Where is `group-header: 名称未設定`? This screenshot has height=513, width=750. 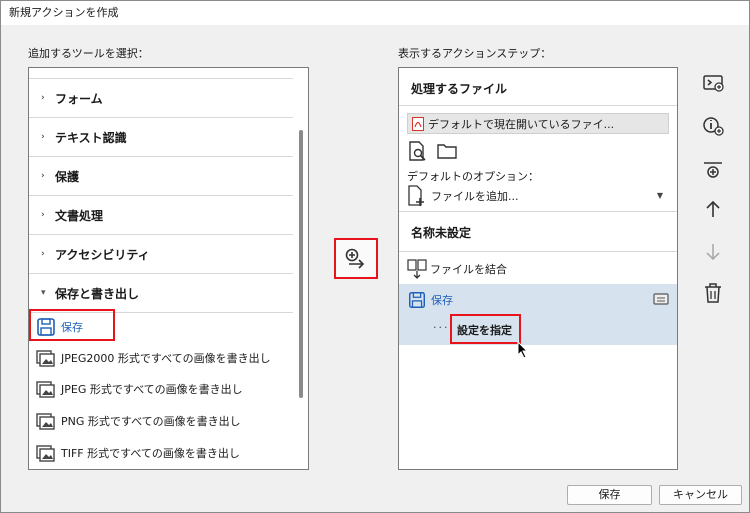 group-header: 名称未設定 is located at coordinates (441, 233).